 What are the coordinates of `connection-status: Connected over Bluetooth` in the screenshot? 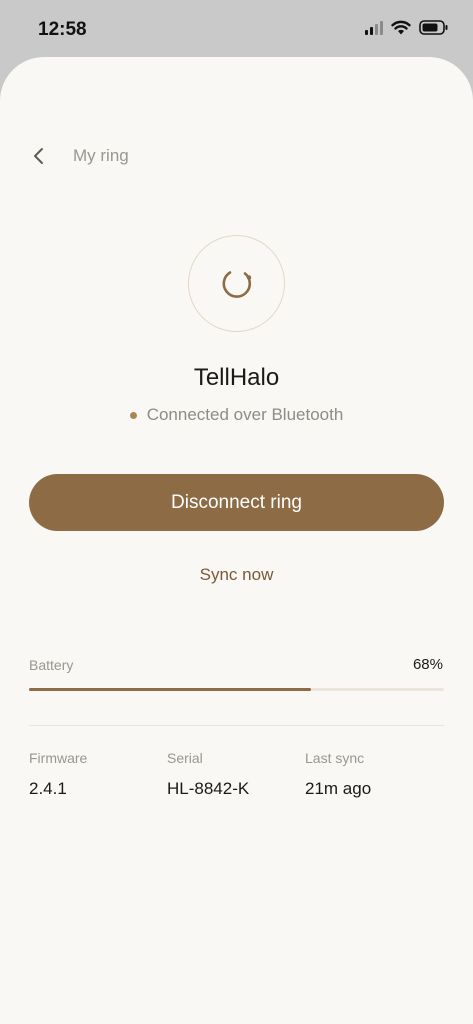 It's located at (236, 415).